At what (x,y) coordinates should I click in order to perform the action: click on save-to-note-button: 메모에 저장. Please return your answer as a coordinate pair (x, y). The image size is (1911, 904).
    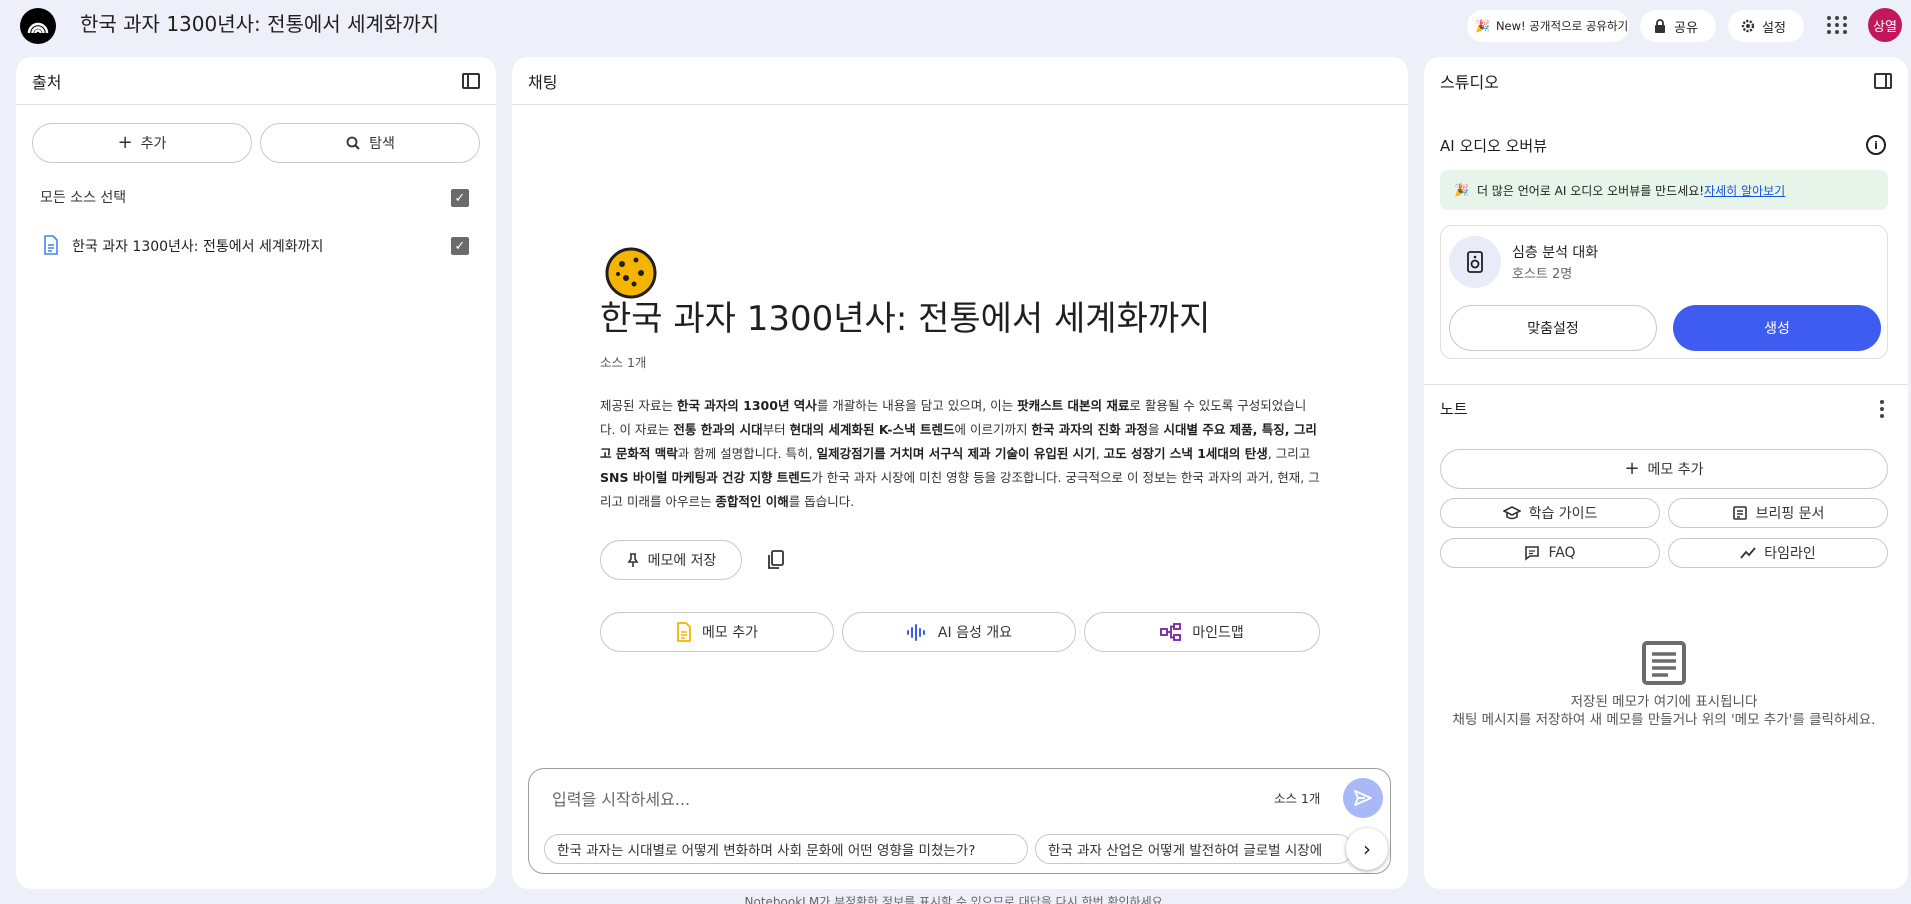
    Looking at the image, I should click on (671, 560).